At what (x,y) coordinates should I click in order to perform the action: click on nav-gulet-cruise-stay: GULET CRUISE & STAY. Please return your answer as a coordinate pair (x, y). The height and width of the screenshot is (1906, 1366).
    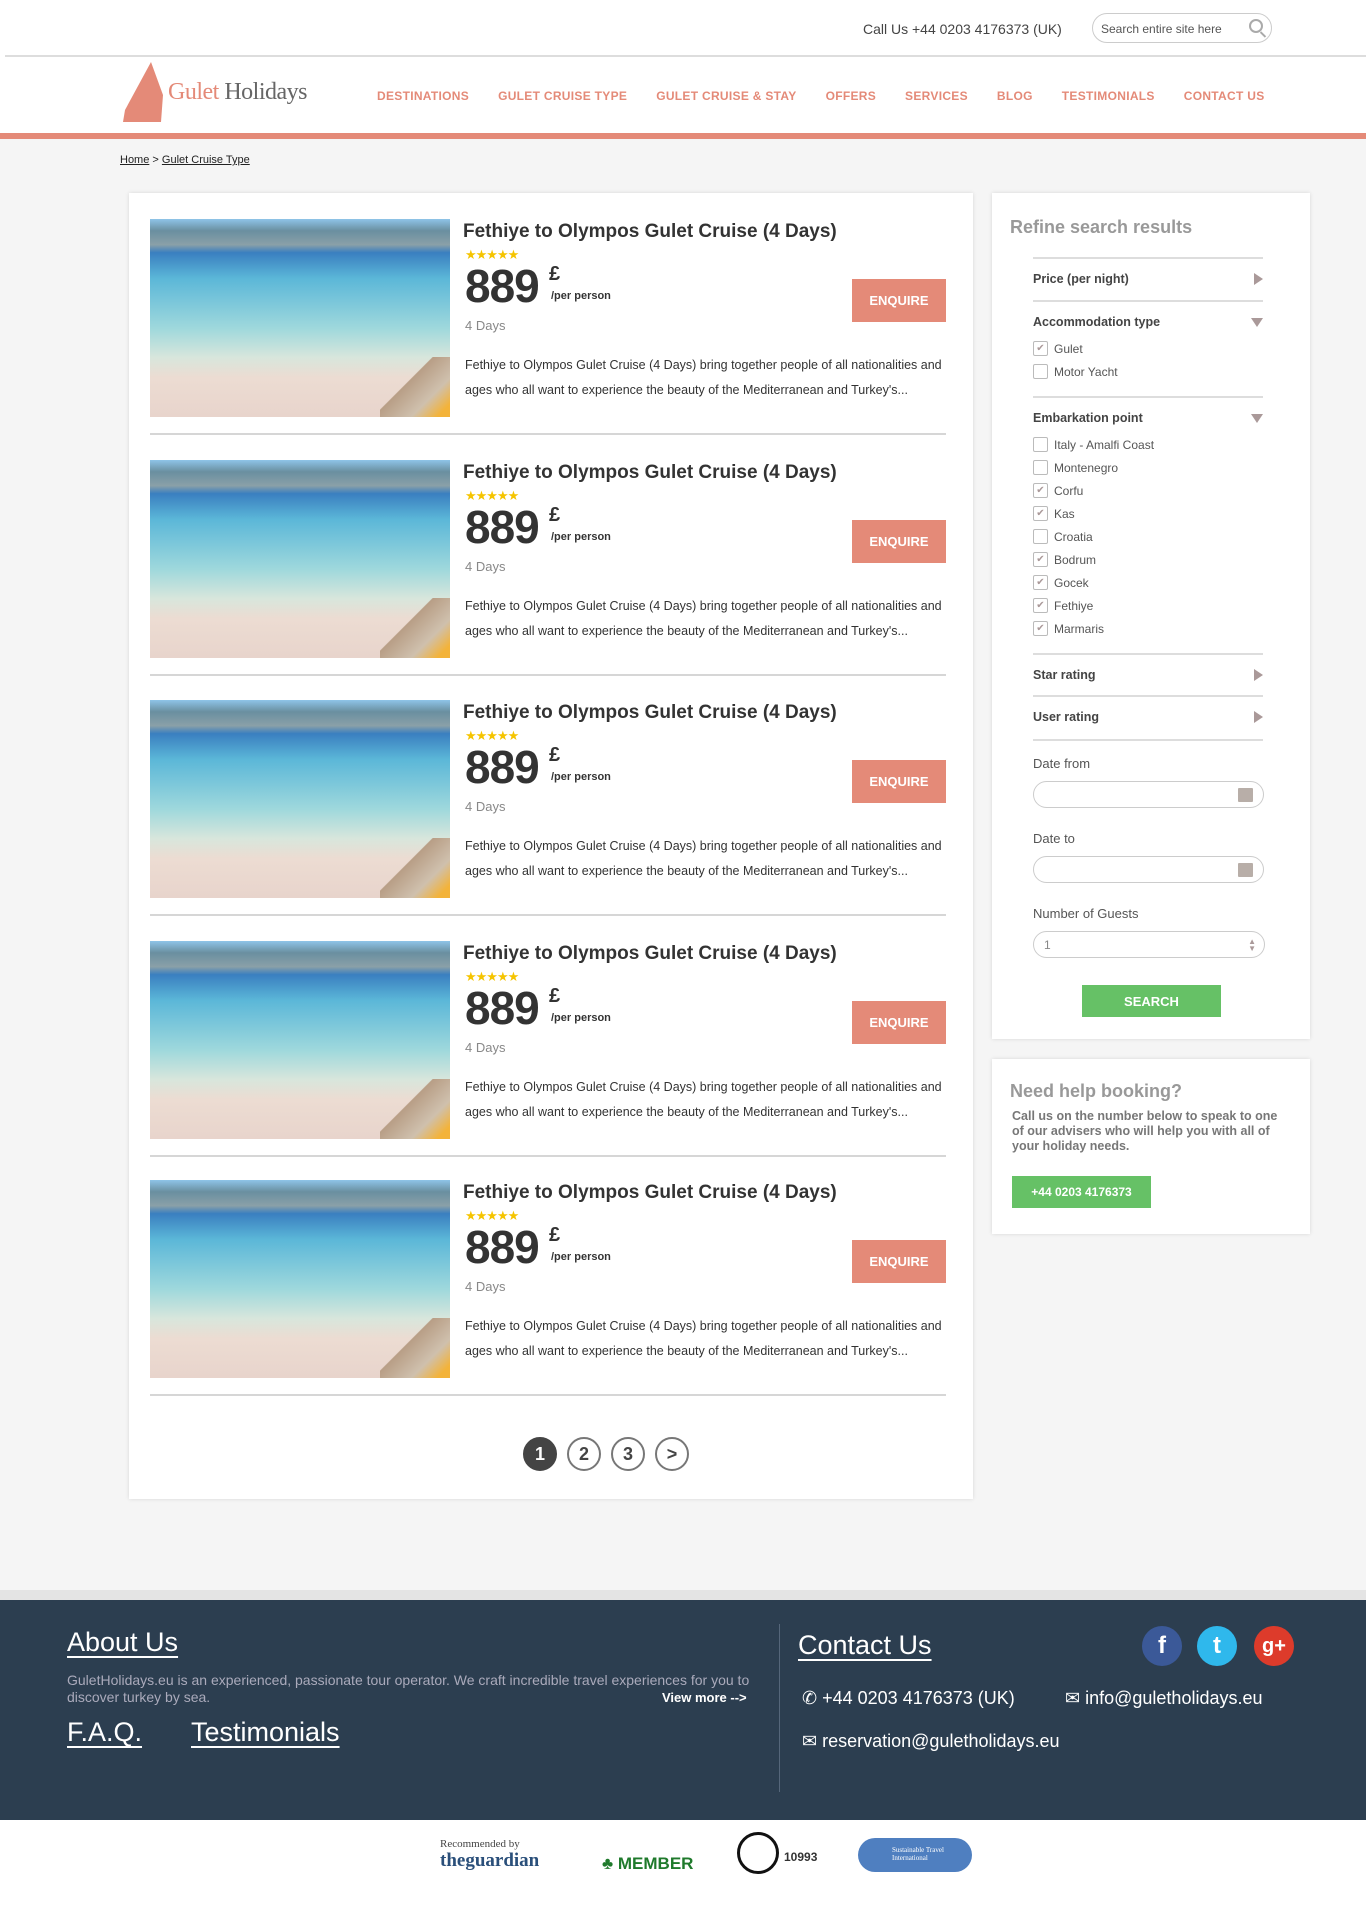
    Looking at the image, I should click on (726, 96).